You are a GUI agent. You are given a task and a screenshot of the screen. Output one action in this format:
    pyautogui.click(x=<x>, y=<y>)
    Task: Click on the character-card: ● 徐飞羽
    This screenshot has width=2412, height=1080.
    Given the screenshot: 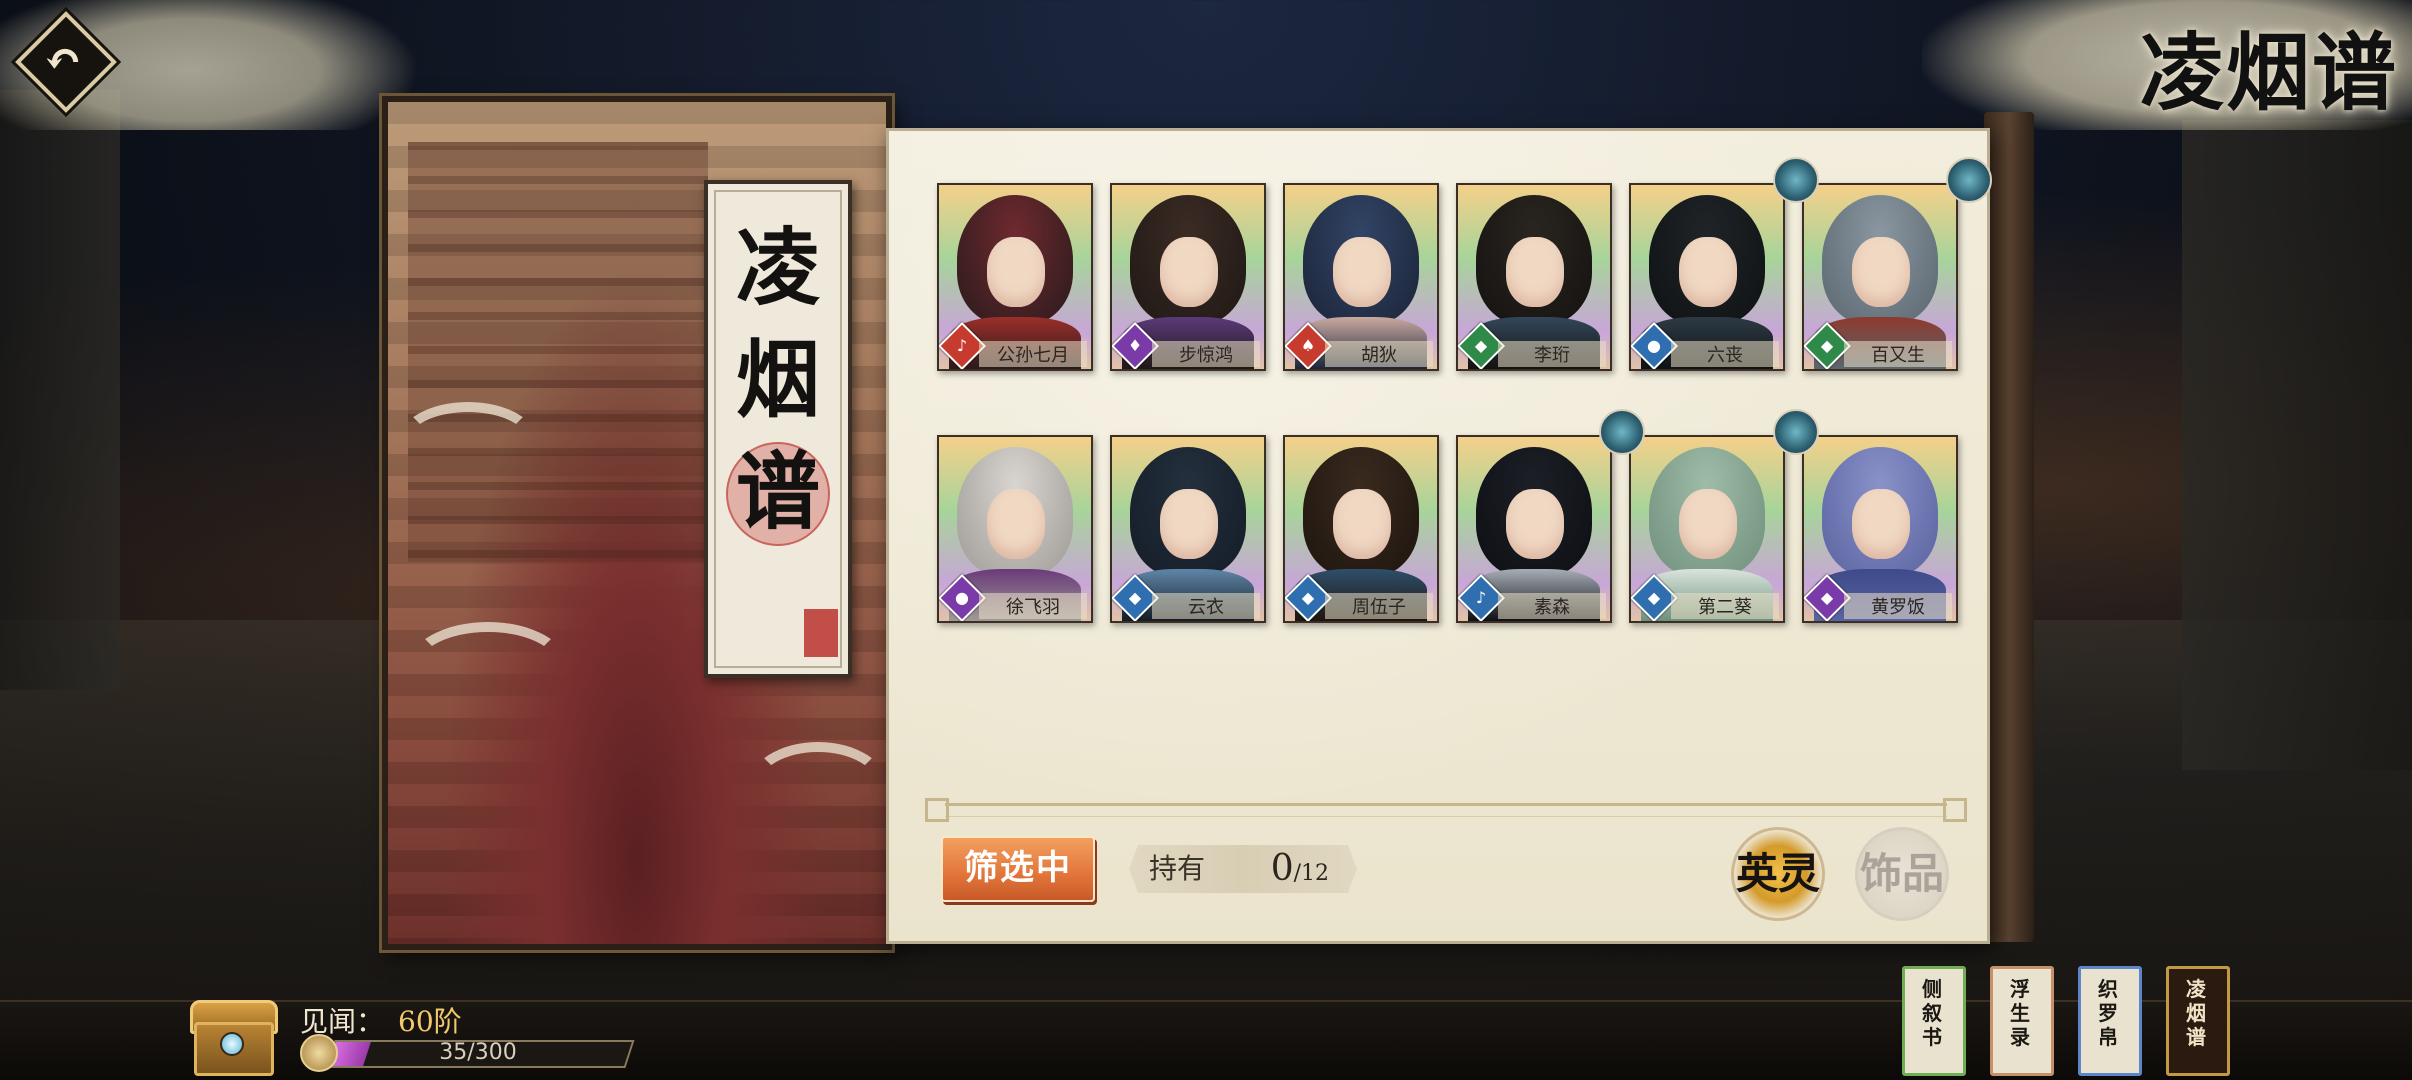 What is the action you would take?
    pyautogui.click(x=1015, y=529)
    